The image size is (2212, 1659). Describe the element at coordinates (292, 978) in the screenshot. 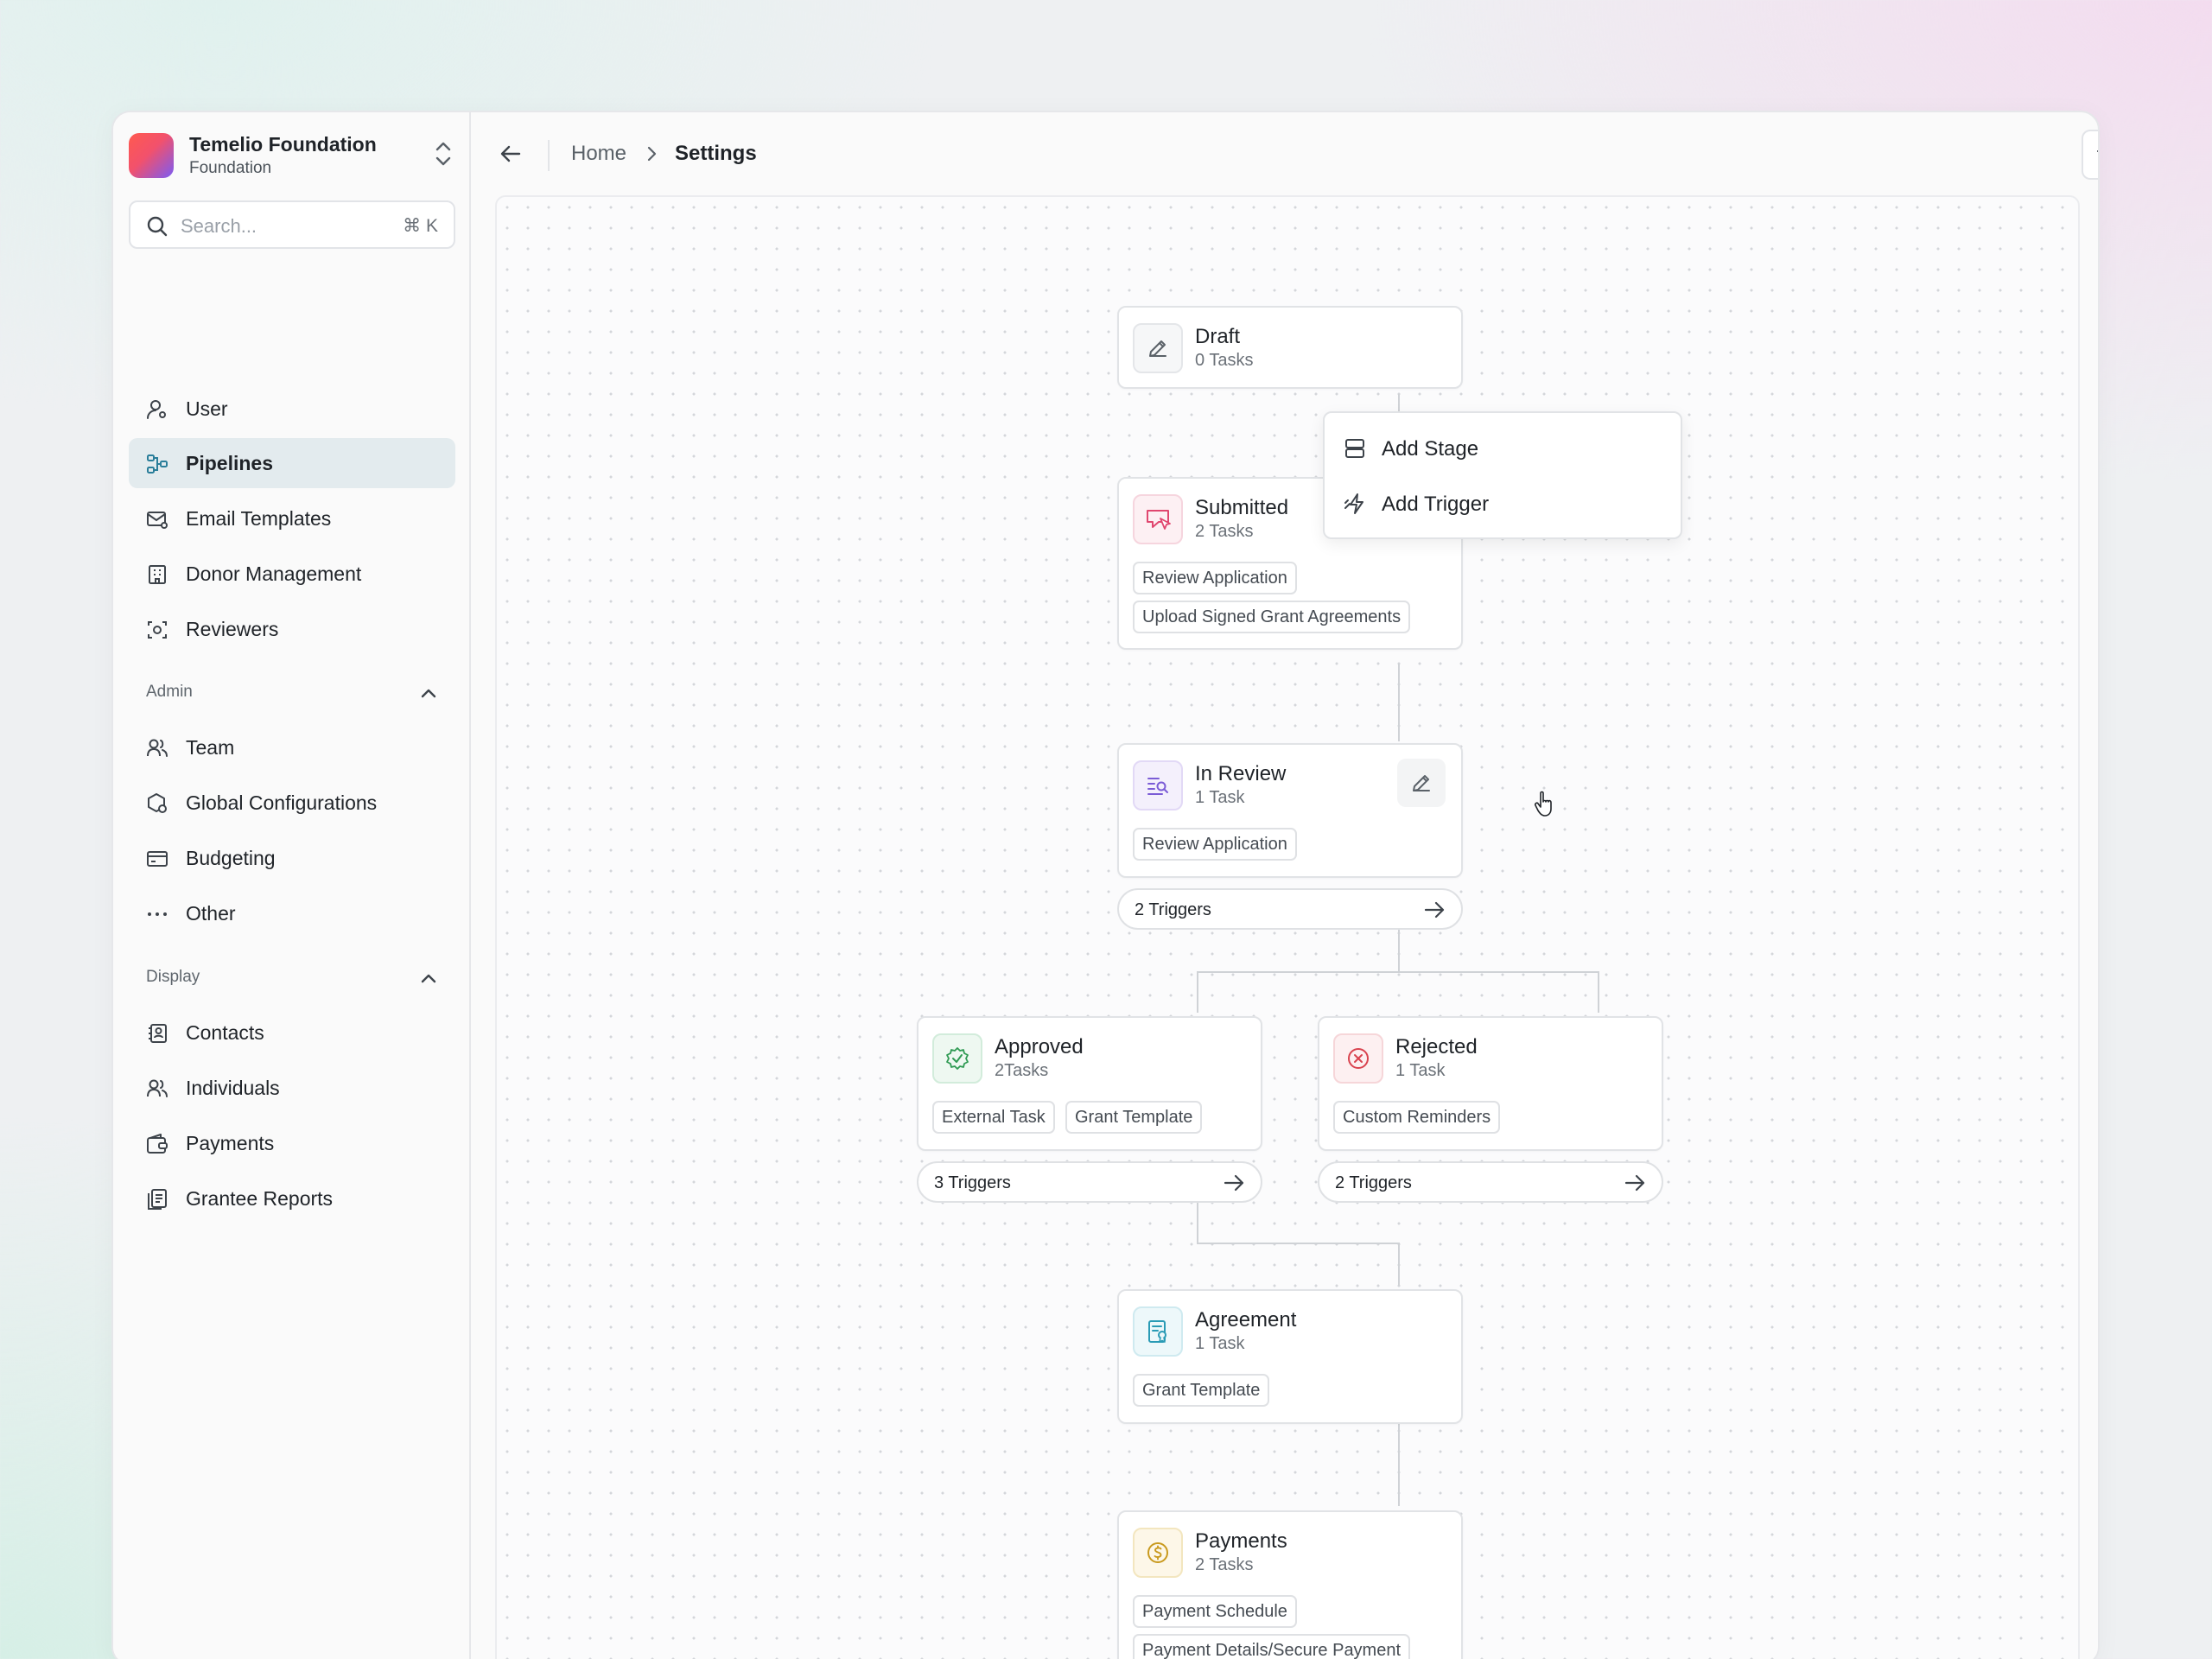

I see `section-display: Display` at that location.